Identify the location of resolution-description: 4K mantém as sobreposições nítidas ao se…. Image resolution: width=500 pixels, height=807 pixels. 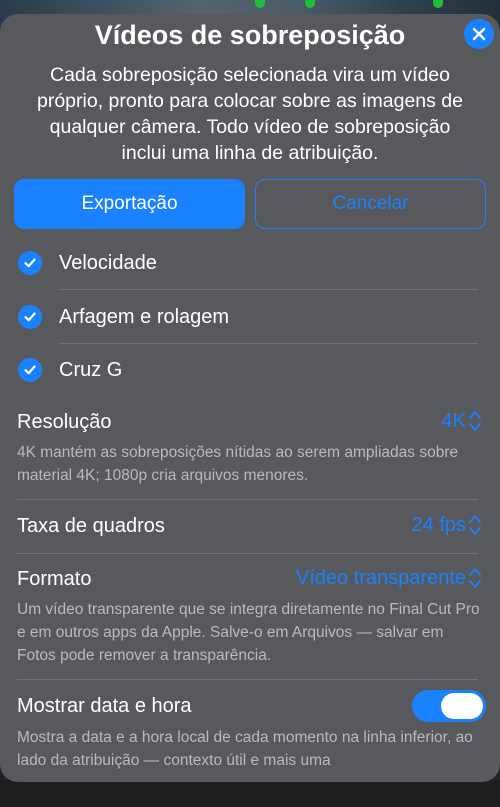
(238, 464).